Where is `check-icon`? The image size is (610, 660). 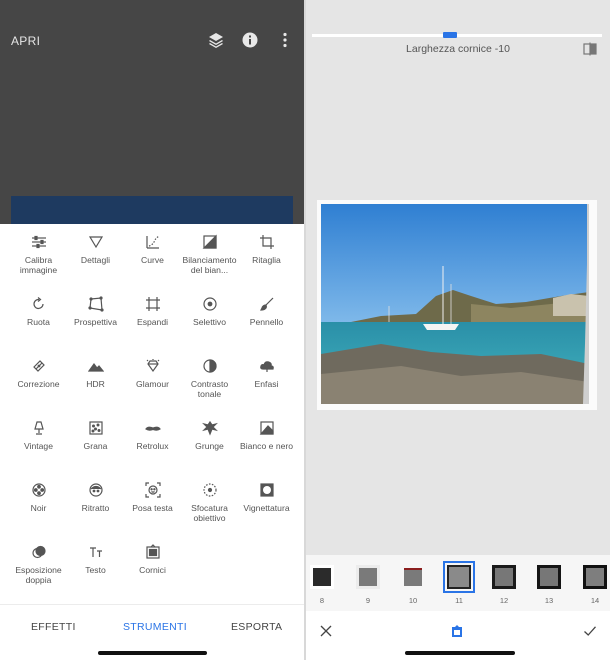
check-icon is located at coordinates (590, 631).